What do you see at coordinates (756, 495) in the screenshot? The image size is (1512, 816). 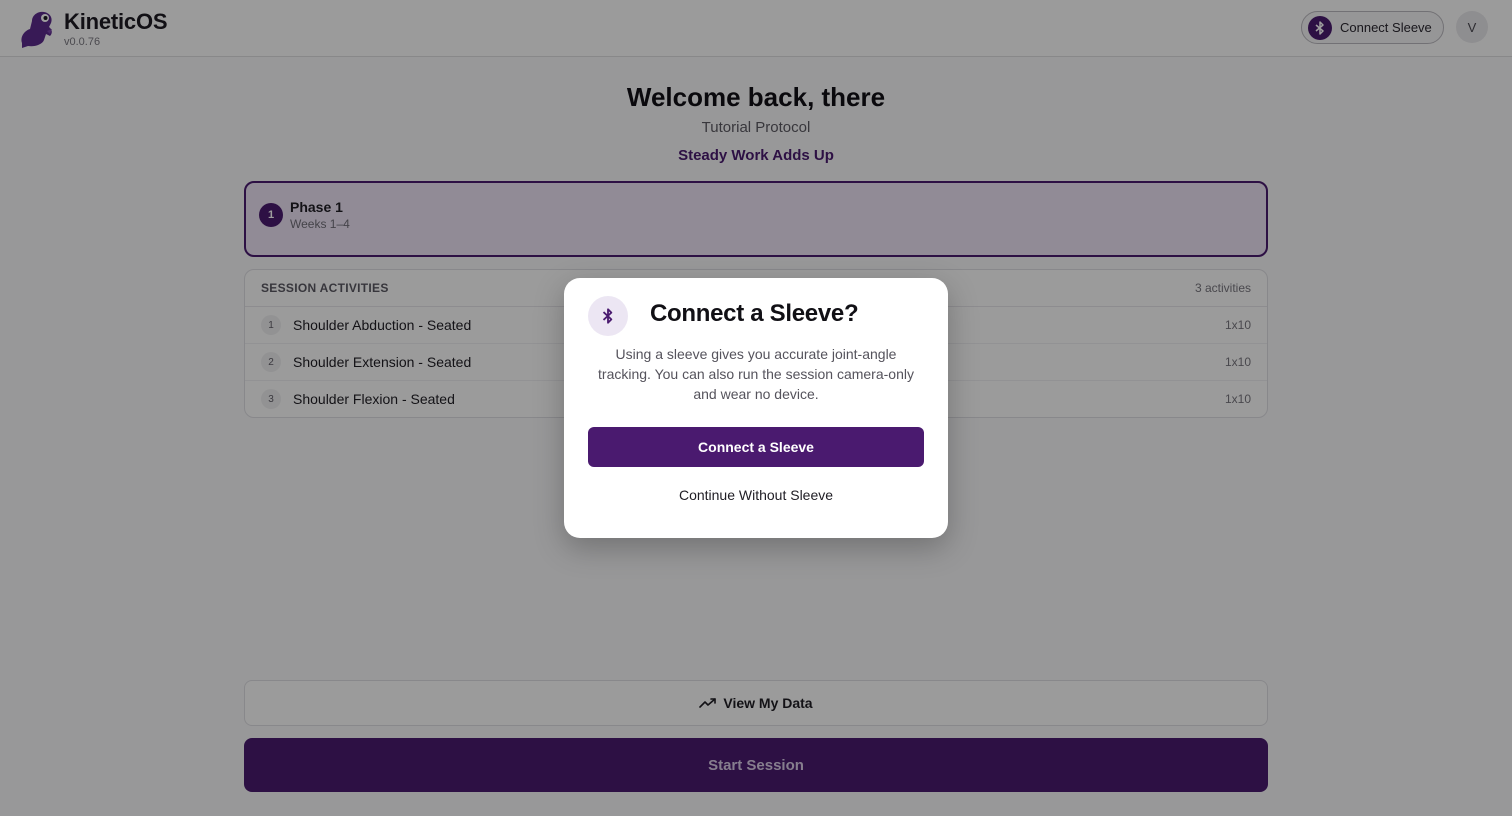 I see `continue-without-sleeve-button: Continue Without Sleeve` at bounding box center [756, 495].